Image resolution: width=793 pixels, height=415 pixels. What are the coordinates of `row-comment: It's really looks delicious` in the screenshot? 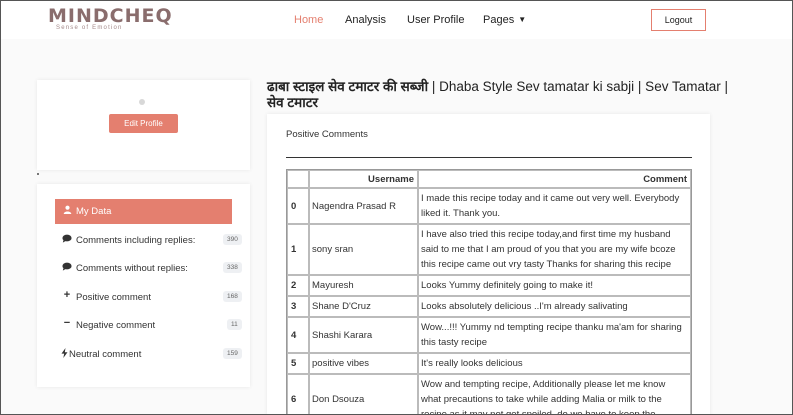 It's located at (554, 363).